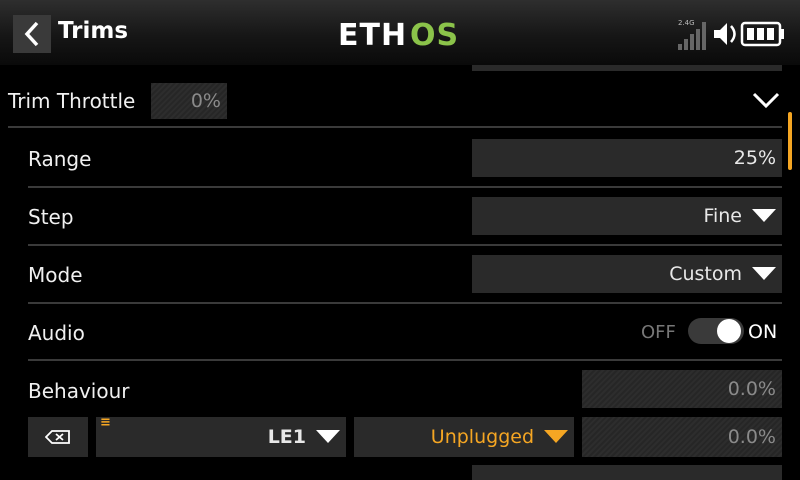 The width and height of the screenshot is (800, 480). Describe the element at coordinates (729, 331) in the screenshot. I see `toggle-knob` at that location.